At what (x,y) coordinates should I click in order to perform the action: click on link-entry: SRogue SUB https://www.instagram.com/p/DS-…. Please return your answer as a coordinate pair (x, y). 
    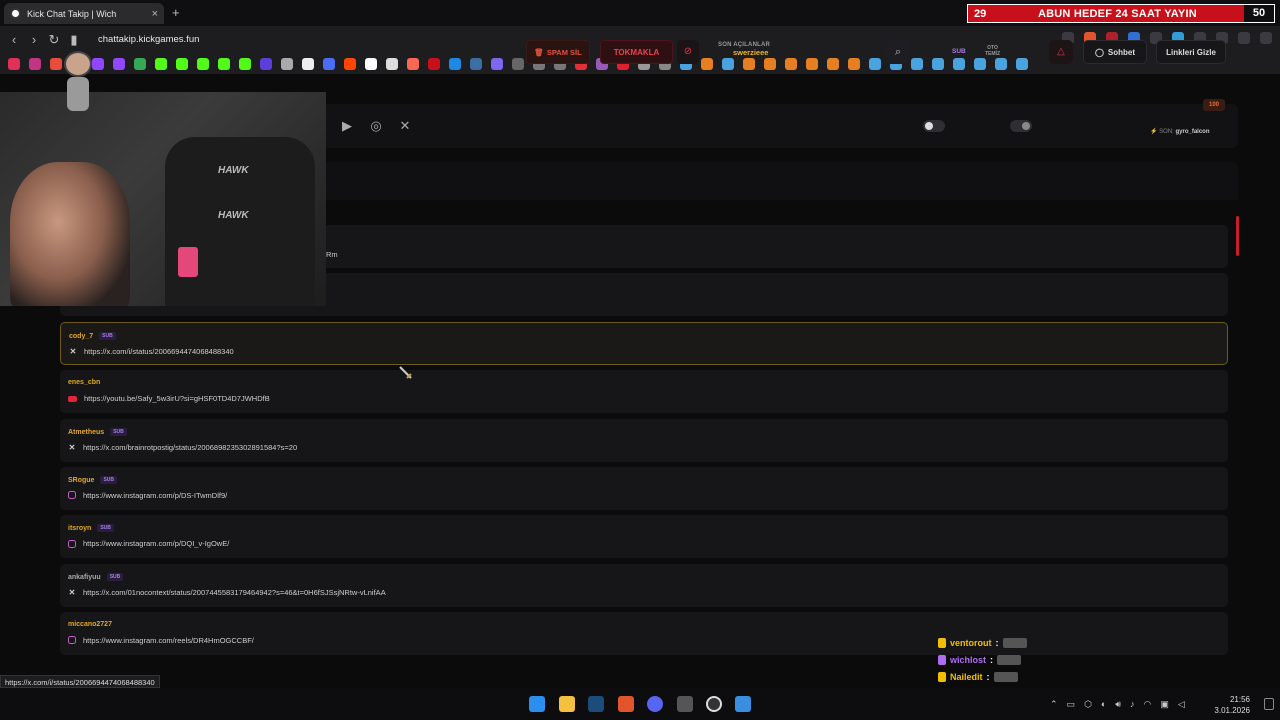
    Looking at the image, I should click on (644, 488).